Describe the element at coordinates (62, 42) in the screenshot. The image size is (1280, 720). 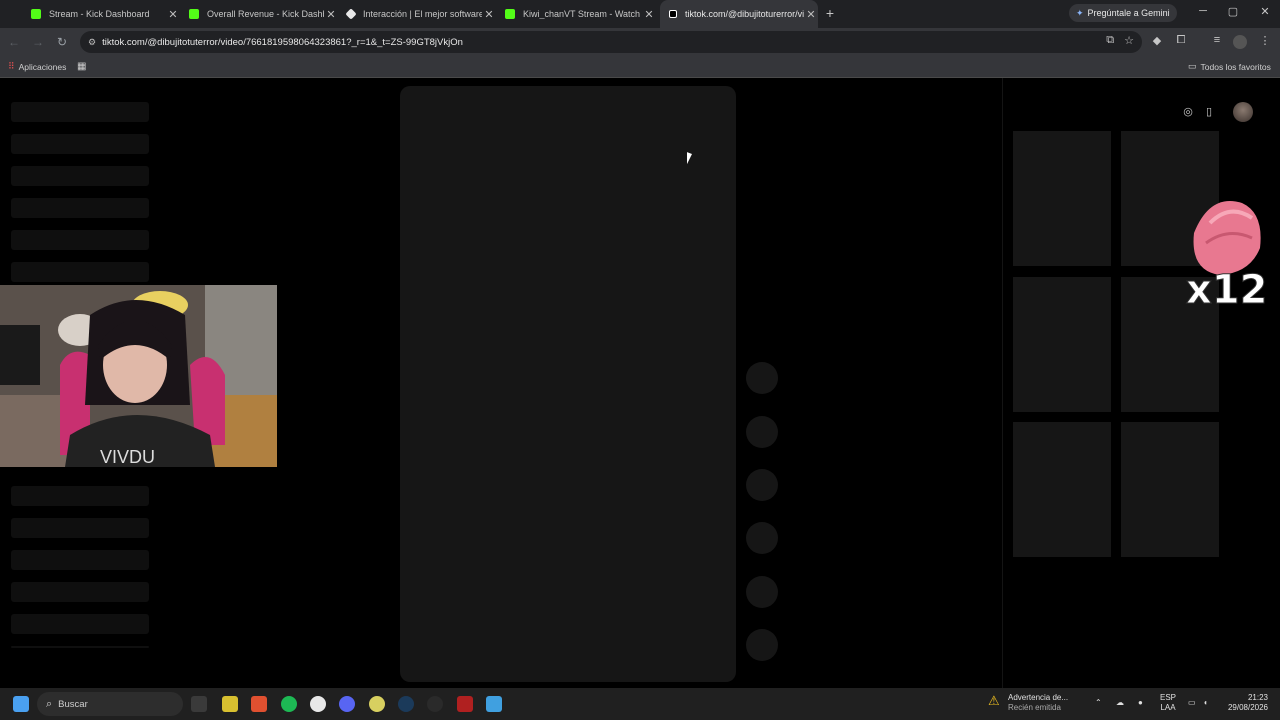
I see `reload-button: ↻` at that location.